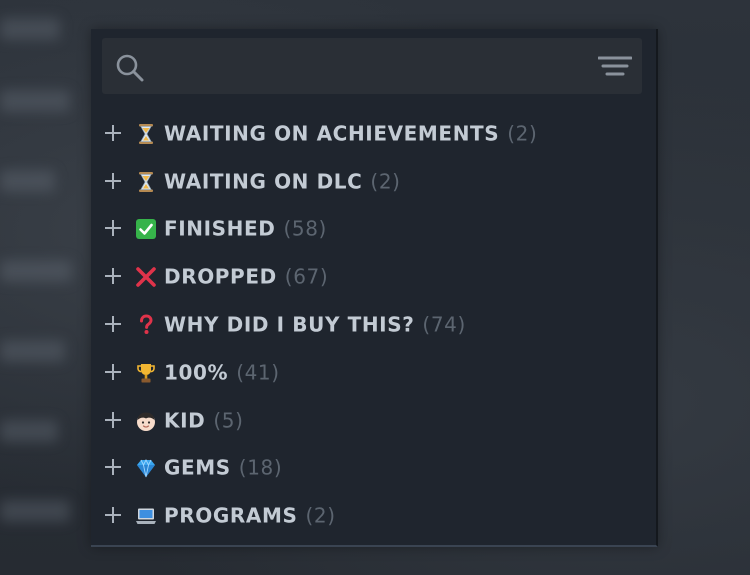 The width and height of the screenshot is (750, 575). I want to click on collection-item-why-did-i-buy-this: WHY DID I BUY THIS? (74), so click(373, 326).